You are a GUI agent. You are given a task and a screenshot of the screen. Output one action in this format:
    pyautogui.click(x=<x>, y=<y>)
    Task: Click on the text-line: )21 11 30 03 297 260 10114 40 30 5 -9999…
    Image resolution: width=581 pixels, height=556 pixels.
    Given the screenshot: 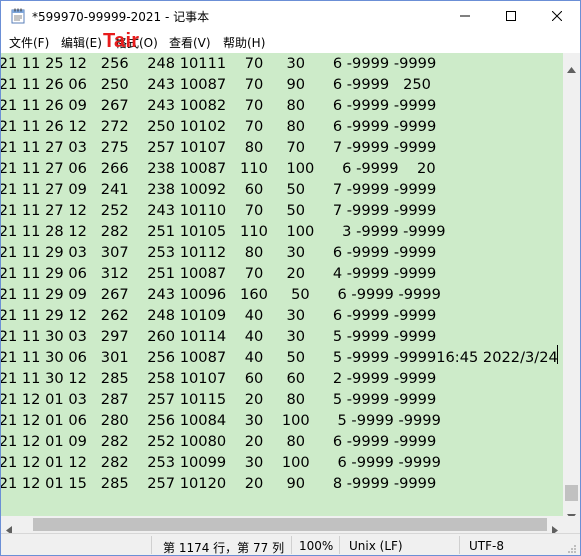 What is the action you would take?
    pyautogui.click(x=219, y=336)
    